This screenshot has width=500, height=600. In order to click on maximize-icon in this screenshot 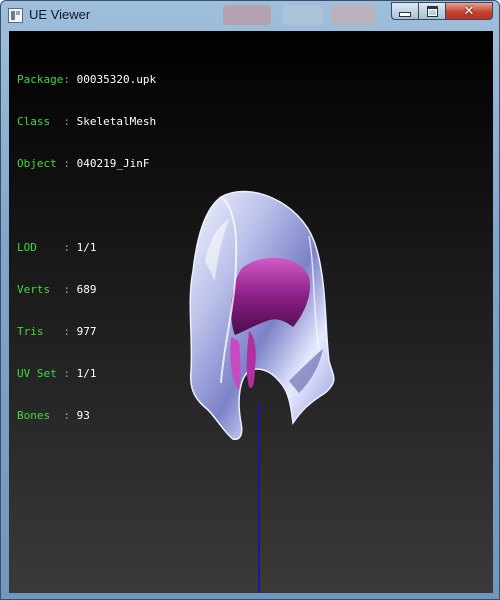, I will do `click(432, 11)`.